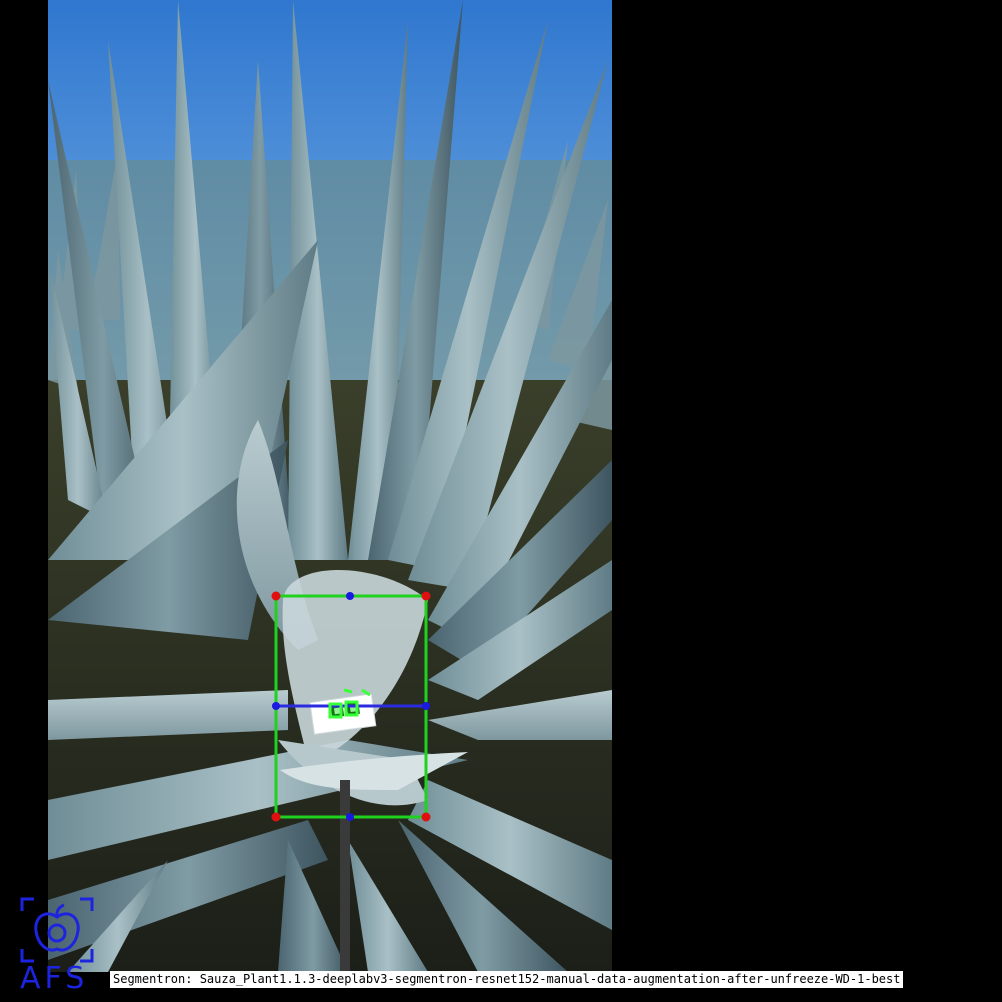 This screenshot has width=1002, height=1002. Describe the element at coordinates (57, 930) in the screenshot. I see `apple-bracket-icon` at that location.